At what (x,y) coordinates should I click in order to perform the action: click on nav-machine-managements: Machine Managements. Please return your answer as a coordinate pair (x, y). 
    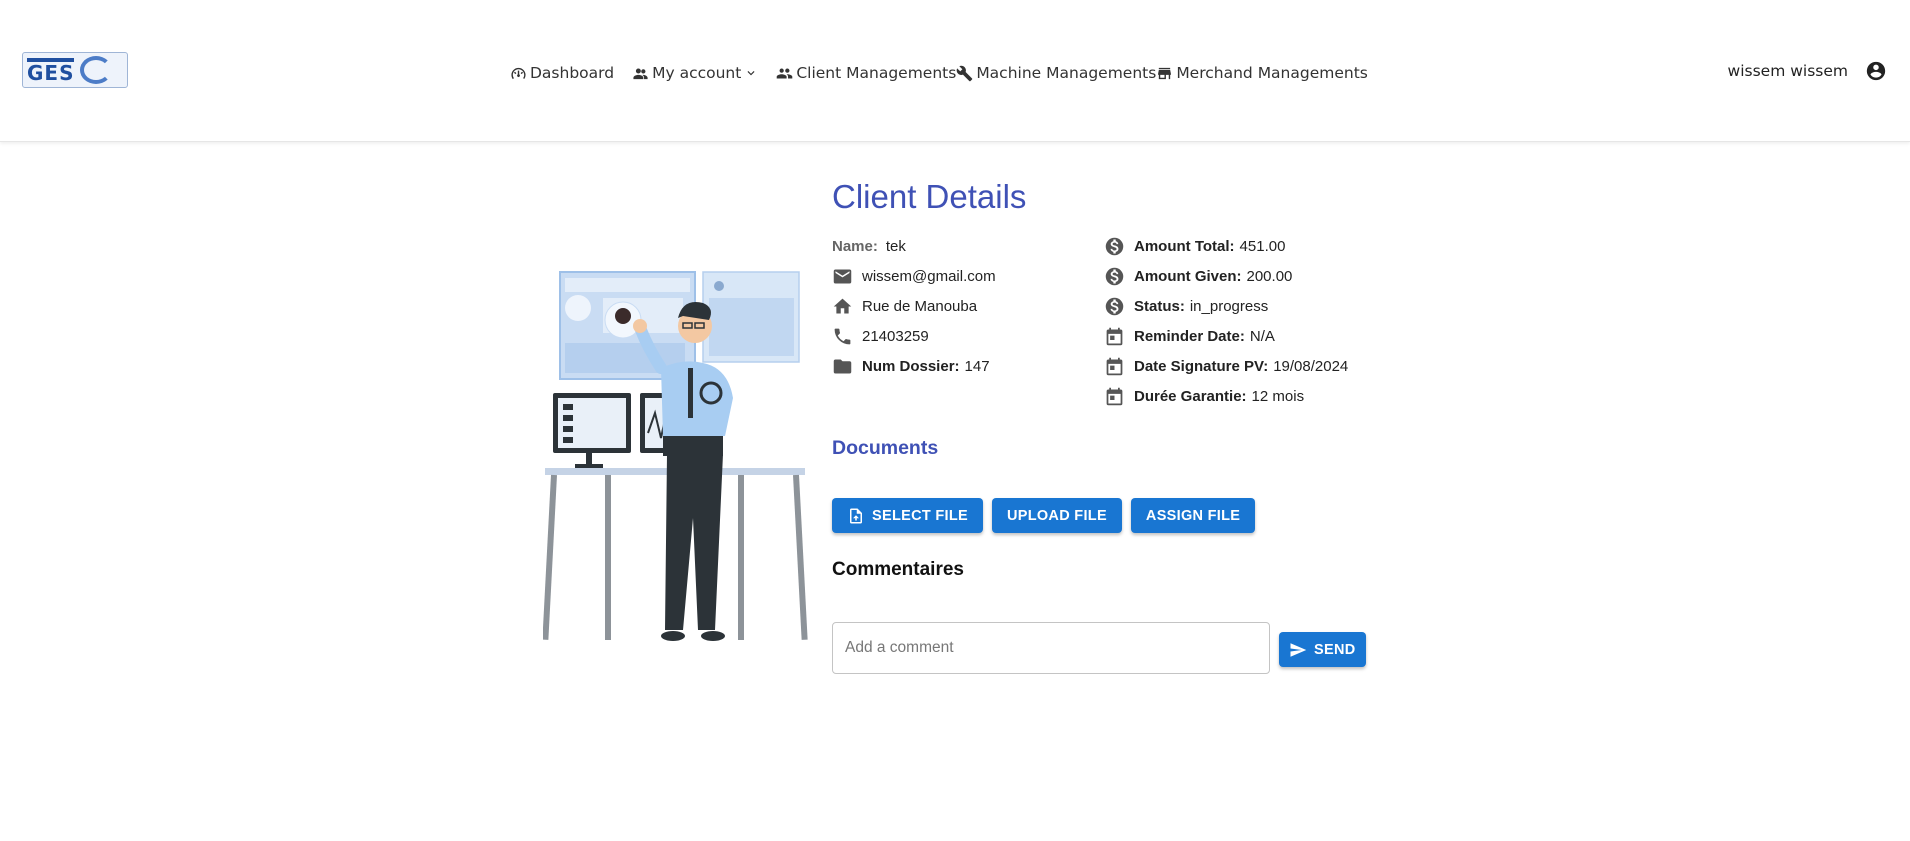
    Looking at the image, I should click on (1056, 73).